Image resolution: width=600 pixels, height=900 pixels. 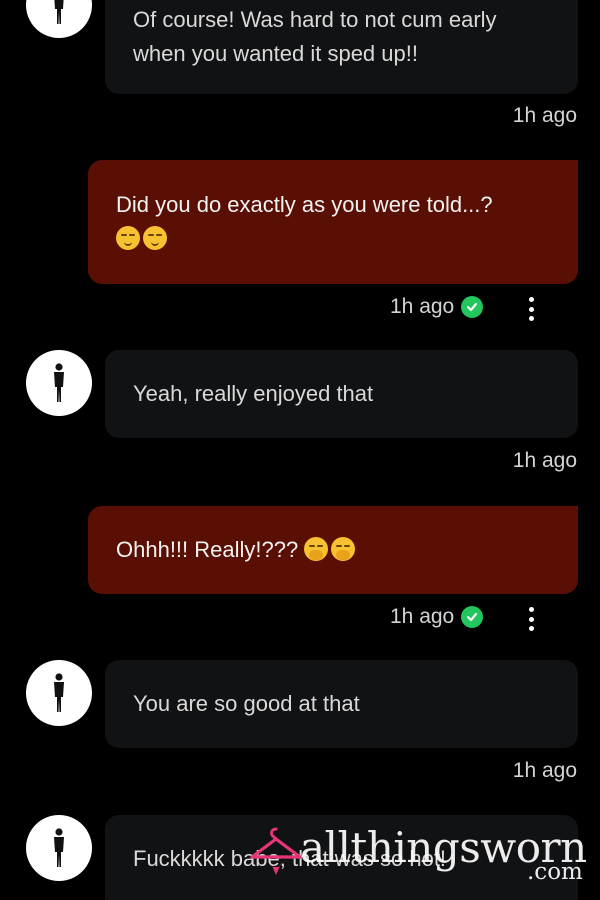 I want to click on message-bubble-outgoing: Ohhh!!! Really!???, so click(x=333, y=550).